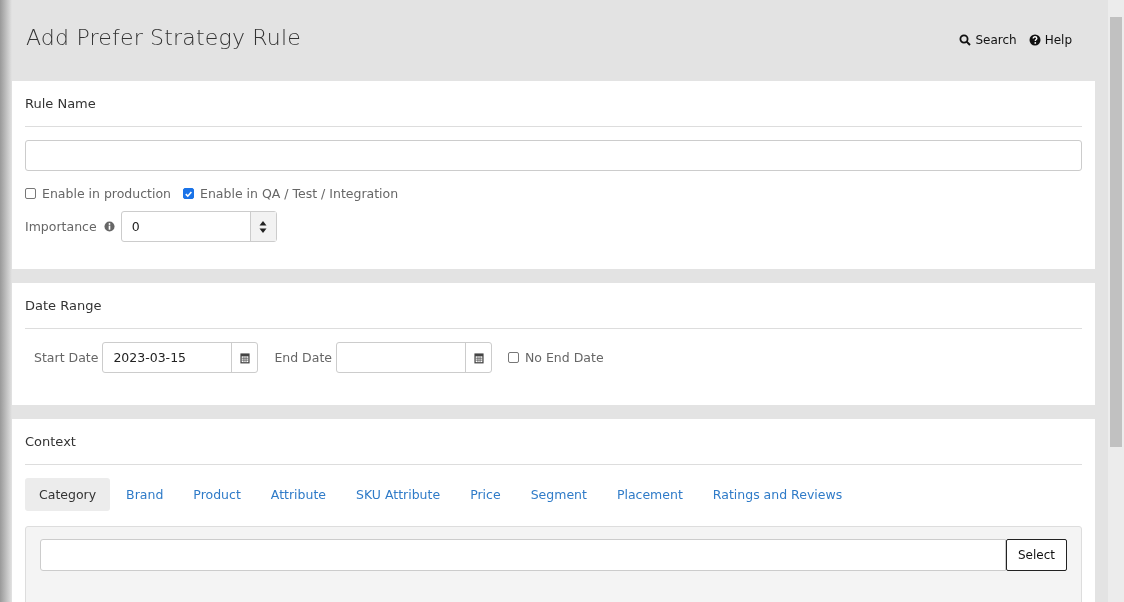 This screenshot has width=1124, height=602. I want to click on end-date-label: End Date, so click(303, 357).